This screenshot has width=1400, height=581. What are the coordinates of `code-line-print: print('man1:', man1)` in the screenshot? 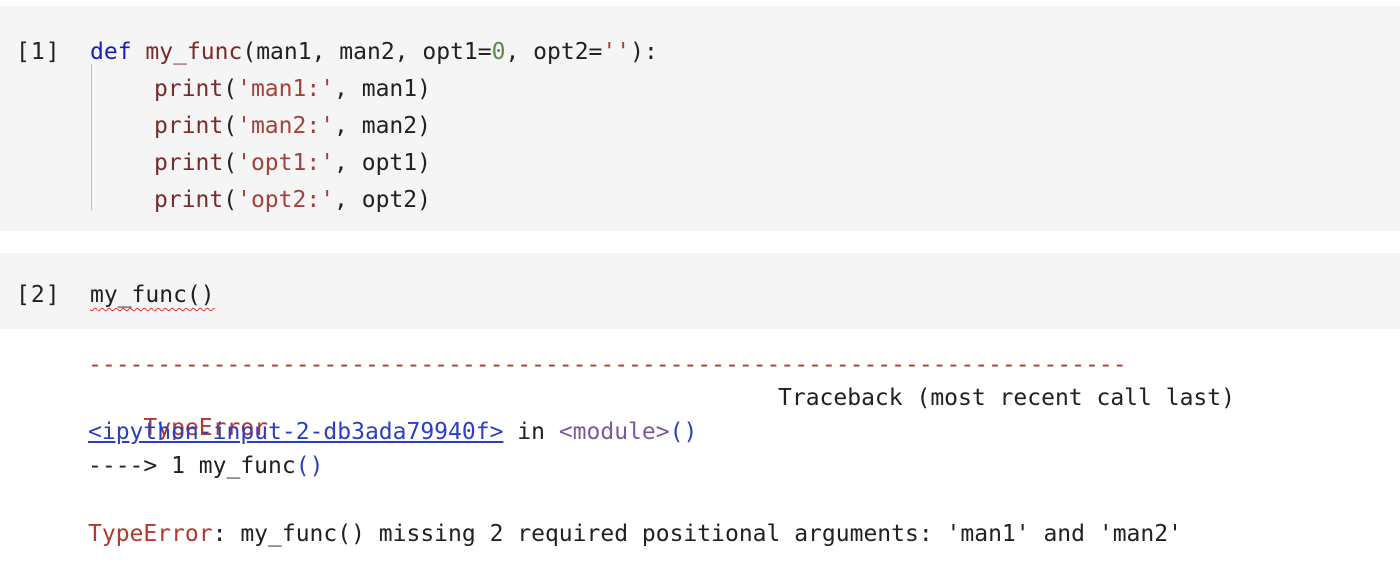 It's located at (292, 89).